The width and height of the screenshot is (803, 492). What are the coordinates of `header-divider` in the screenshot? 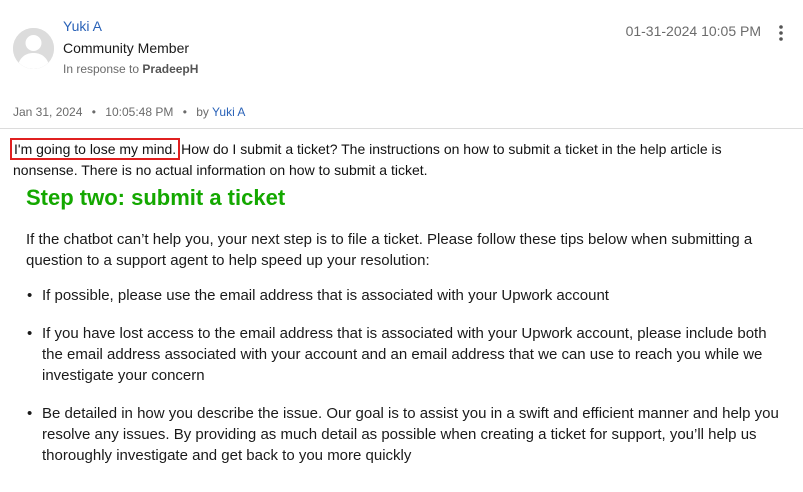 It's located at (401, 128).